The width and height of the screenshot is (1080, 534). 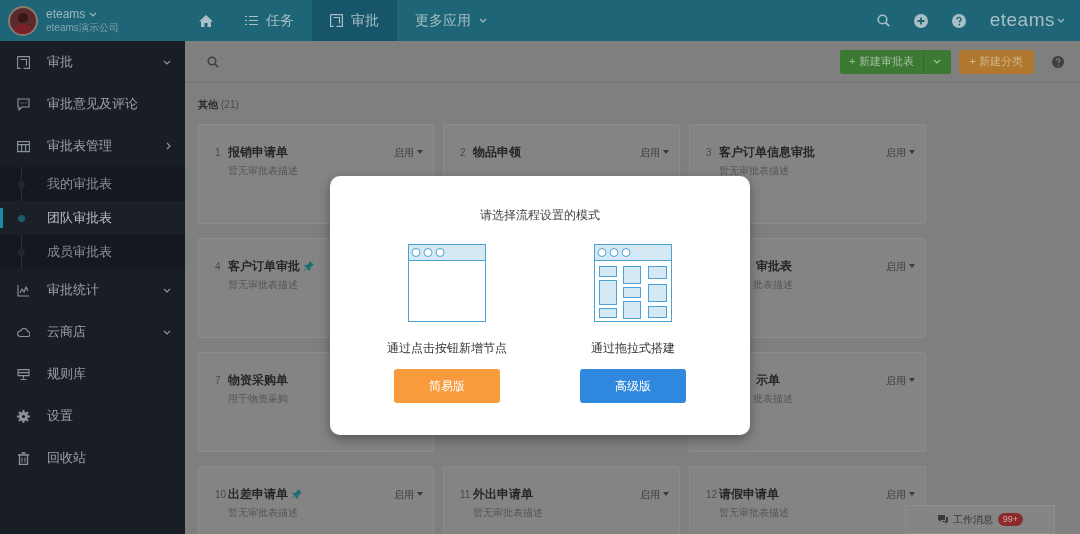 I want to click on chart-icon, so click(x=23, y=290).